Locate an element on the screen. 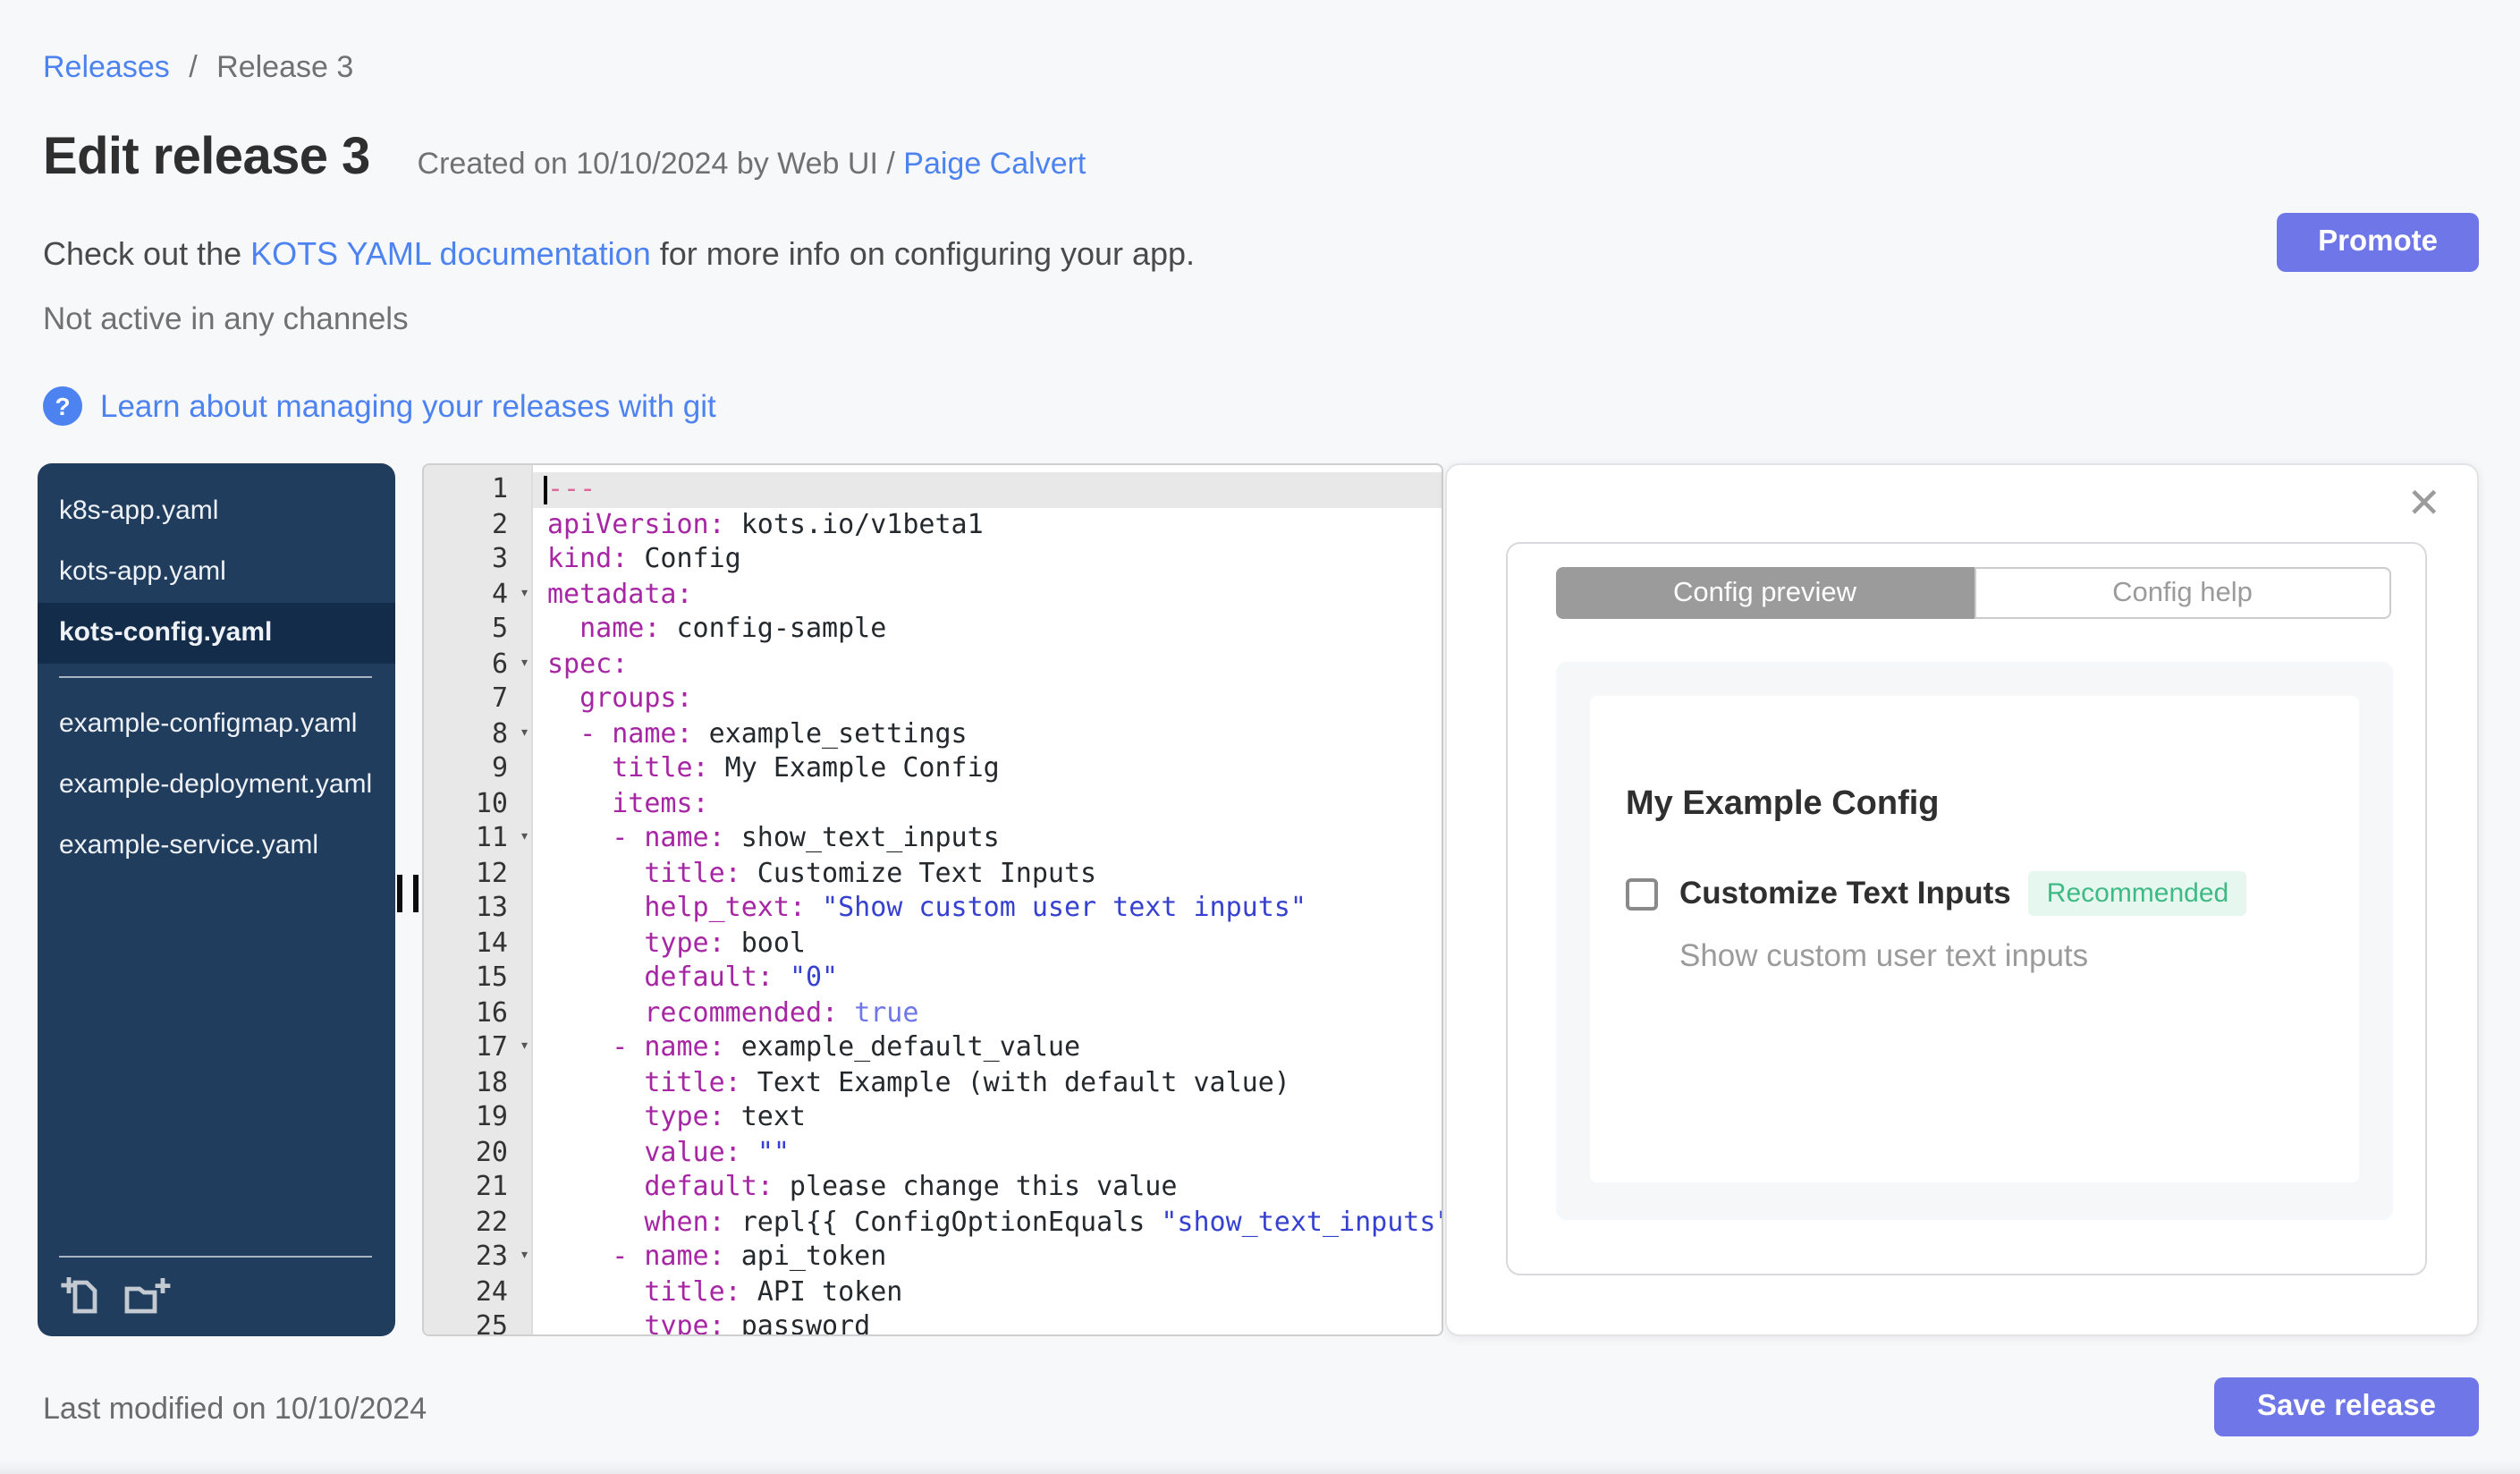 The image size is (2520, 1474). file-tree-footer is located at coordinates (216, 1289).